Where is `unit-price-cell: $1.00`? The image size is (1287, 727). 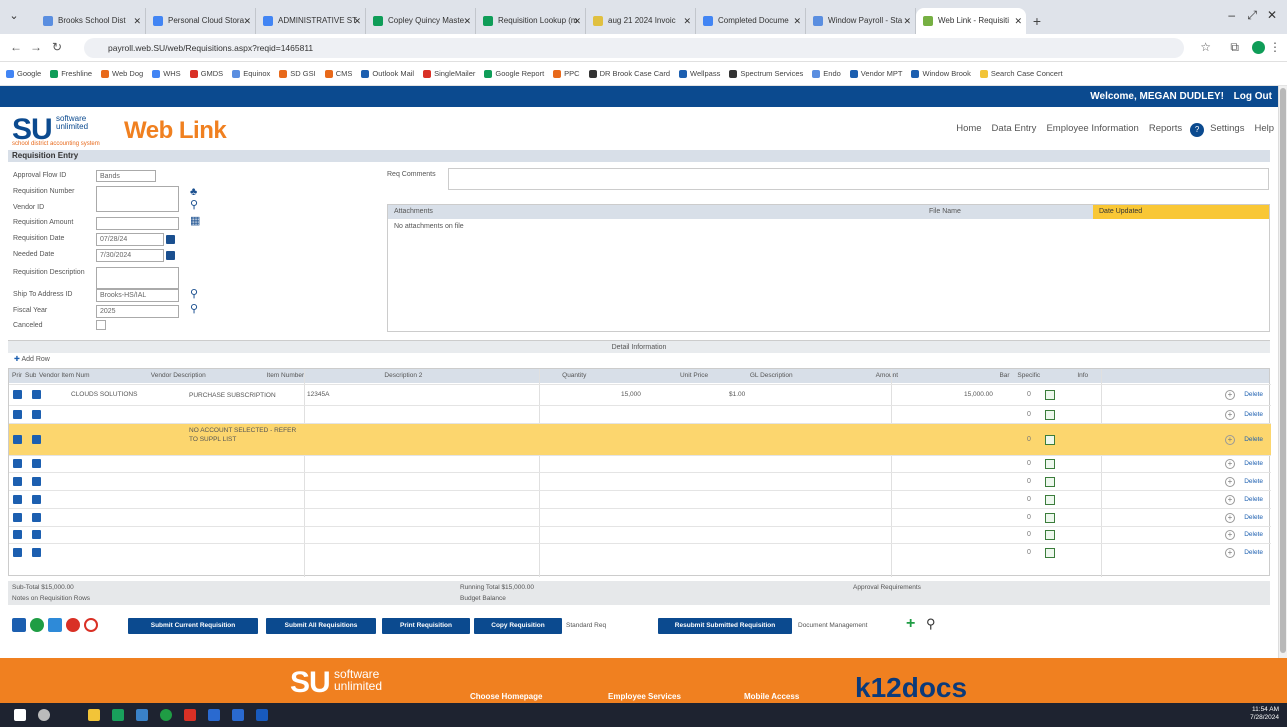
unit-price-cell: $1.00 is located at coordinates (737, 394).